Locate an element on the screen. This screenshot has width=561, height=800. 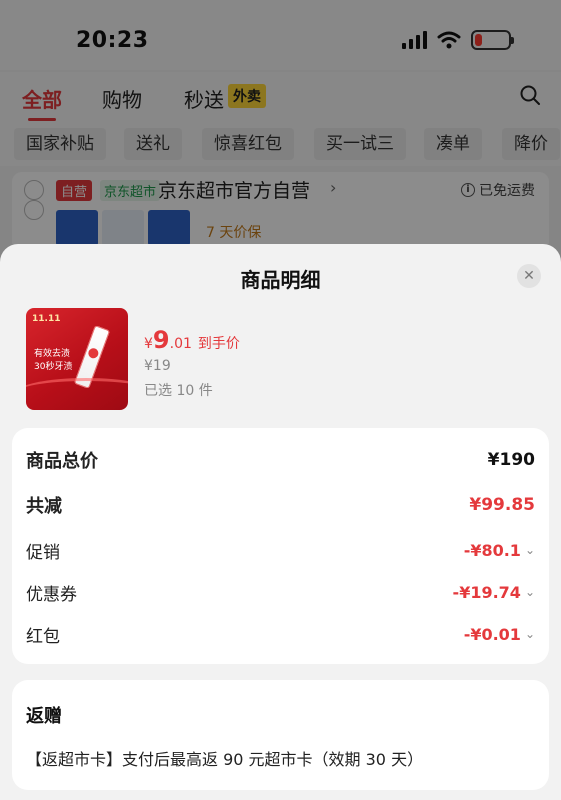
product-image: 11.11 有效去渍 30秒牙渍 is located at coordinates (77, 359).